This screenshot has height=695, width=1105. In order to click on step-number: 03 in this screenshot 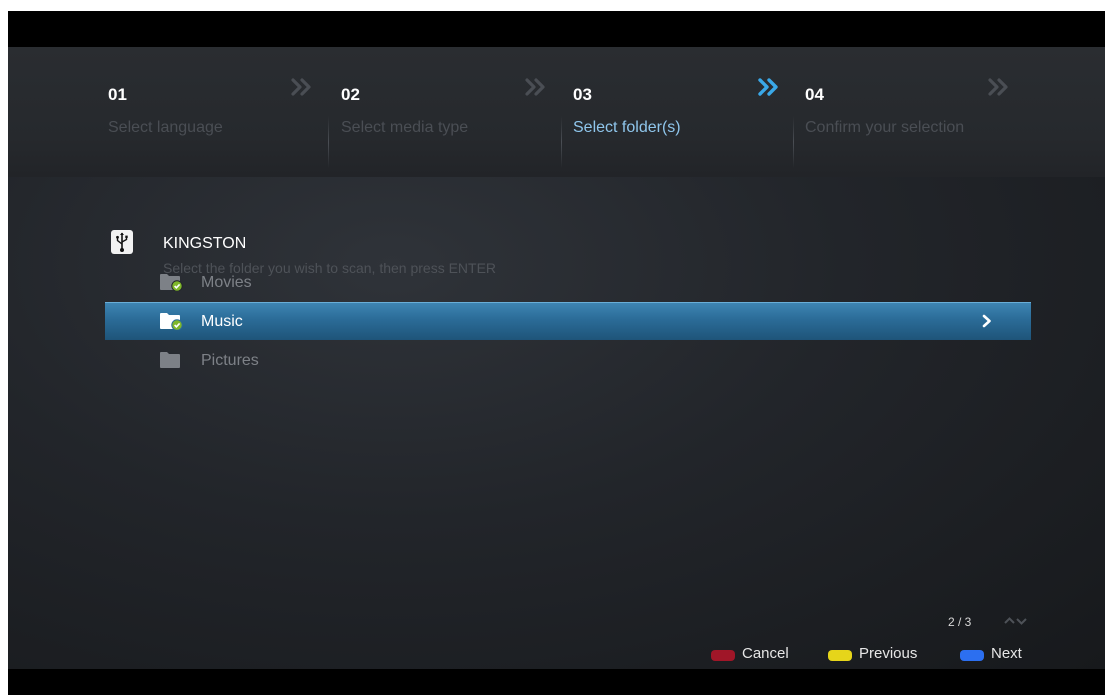, I will do `click(582, 94)`.